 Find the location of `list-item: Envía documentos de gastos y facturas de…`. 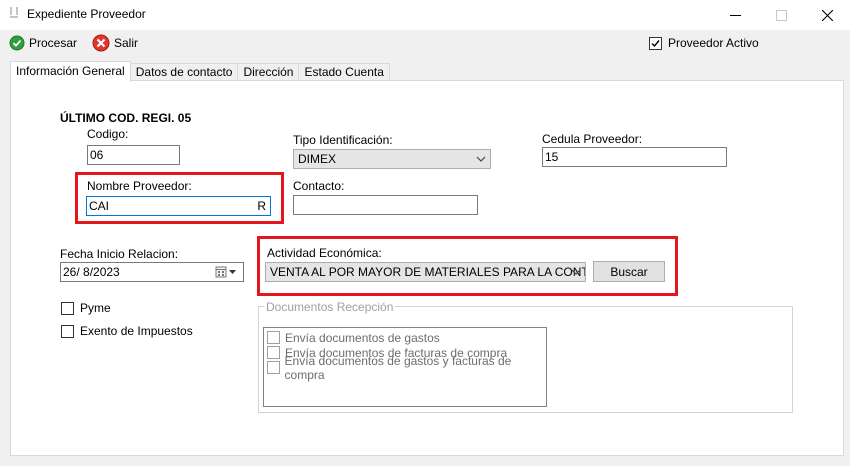

list-item: Envía documentos de gastos y facturas de… is located at coordinates (405, 368).